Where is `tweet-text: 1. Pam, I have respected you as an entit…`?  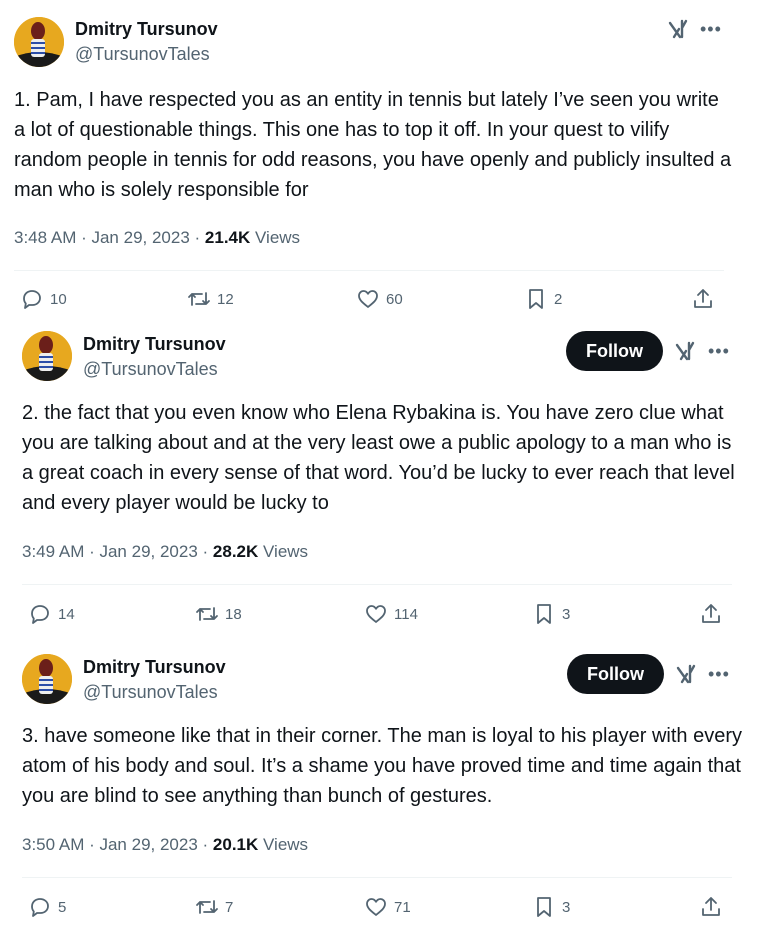
tweet-text: 1. Pam, I have respected you as an entit… is located at coordinates (373, 145).